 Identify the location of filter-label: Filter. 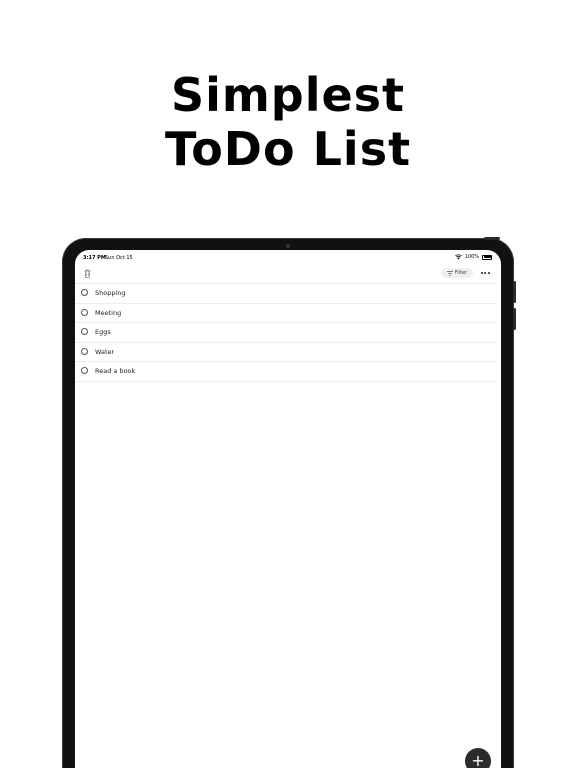
(461, 273).